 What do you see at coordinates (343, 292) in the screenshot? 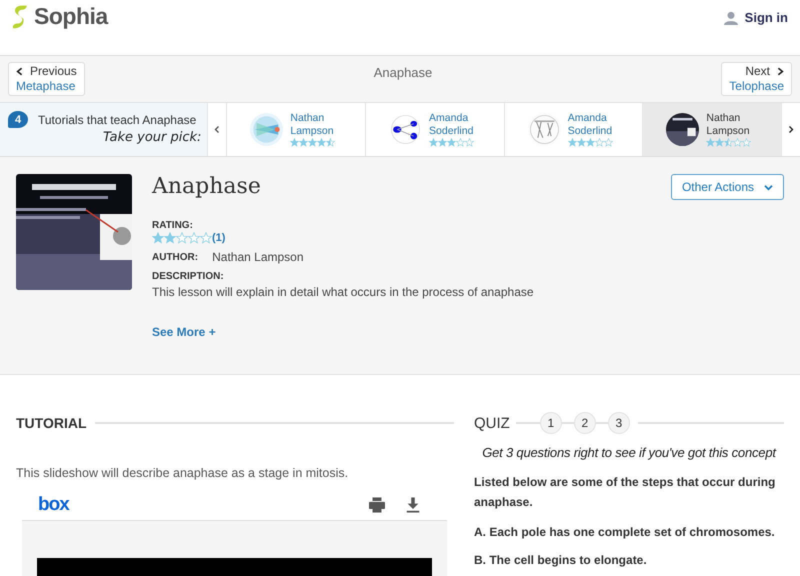
I see `description-text: This lesson will explain in detail what occurs in the process of anaphase` at bounding box center [343, 292].